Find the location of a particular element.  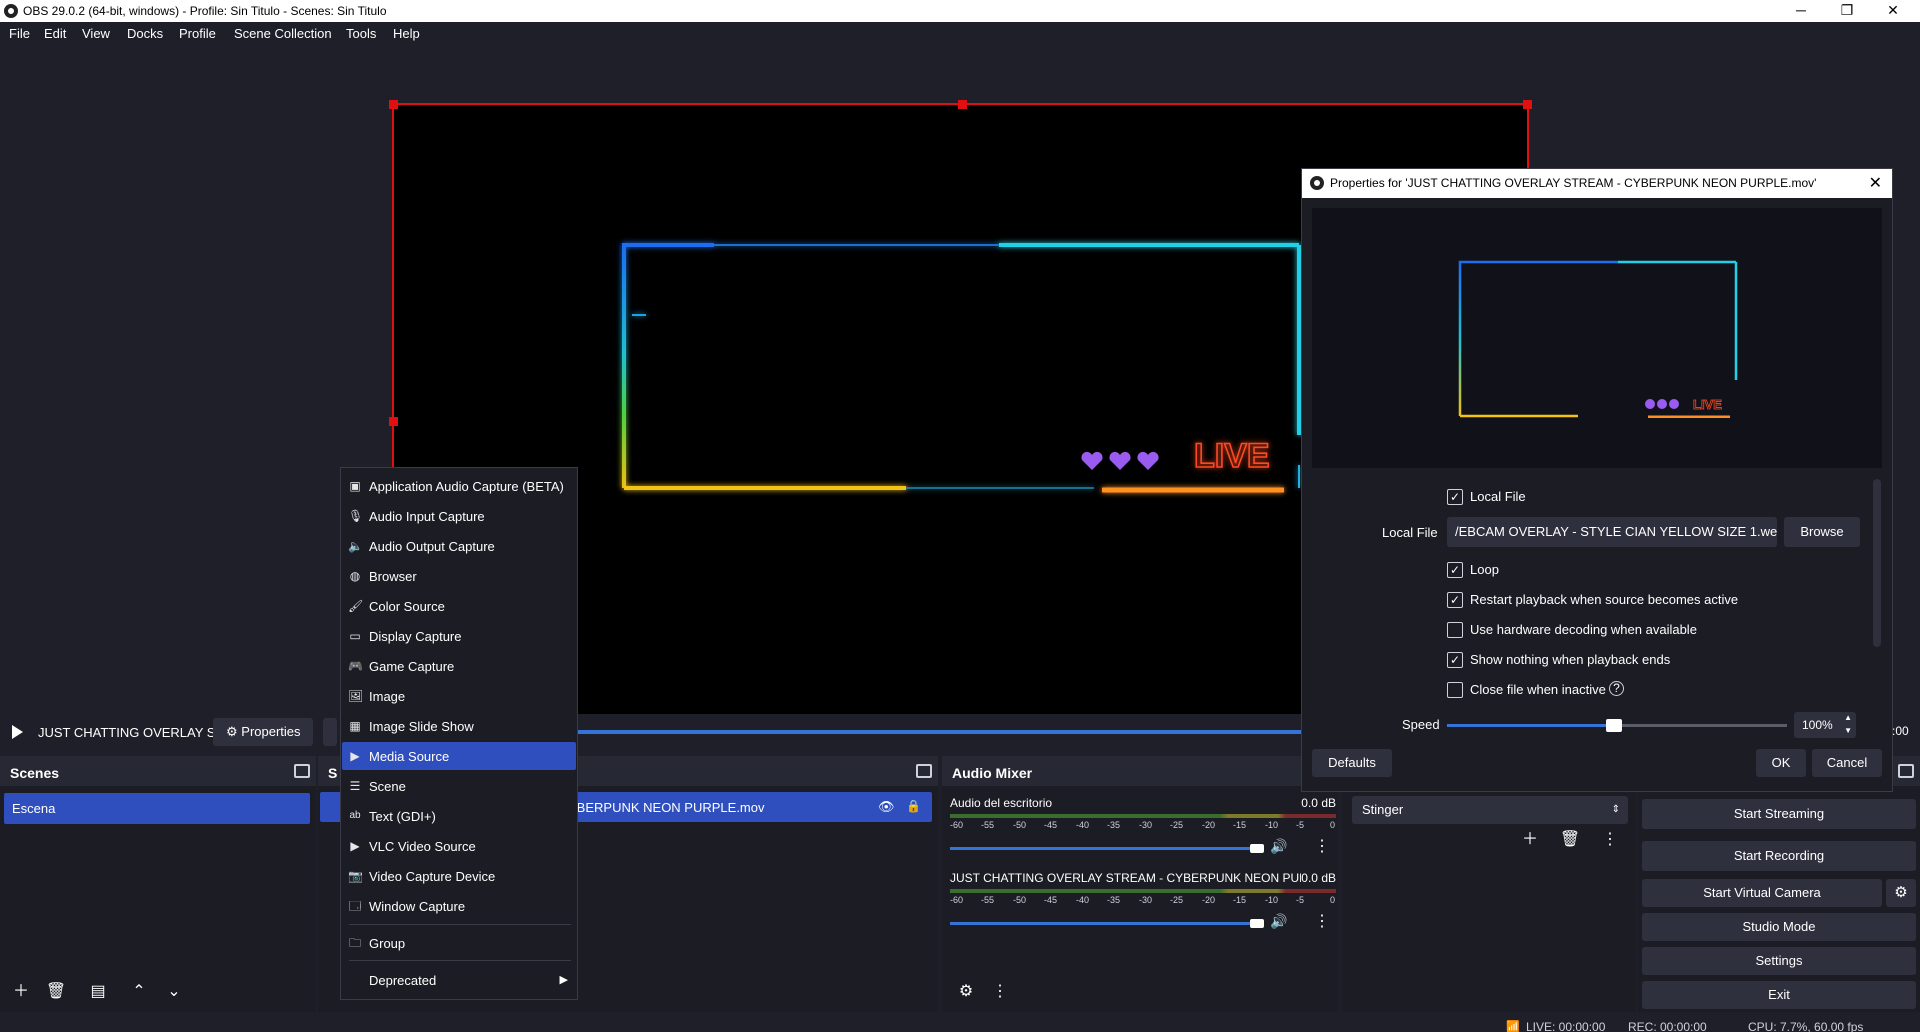

menu-item-window-capture: 🗔 Window Capture is located at coordinates (459, 906).